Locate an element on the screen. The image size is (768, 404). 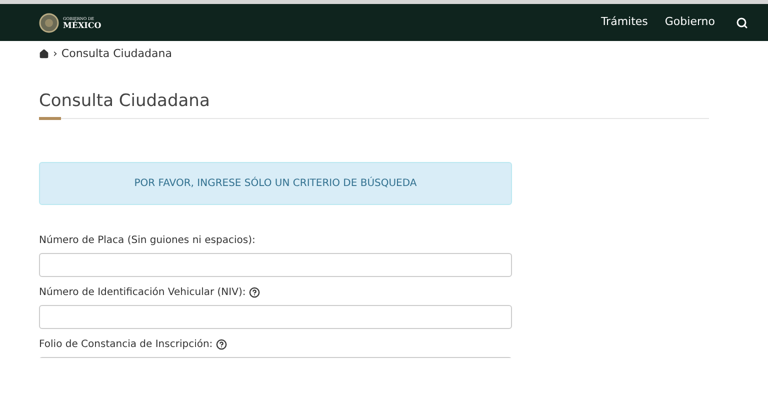
nav-link: Gobierno is located at coordinates (689, 22).